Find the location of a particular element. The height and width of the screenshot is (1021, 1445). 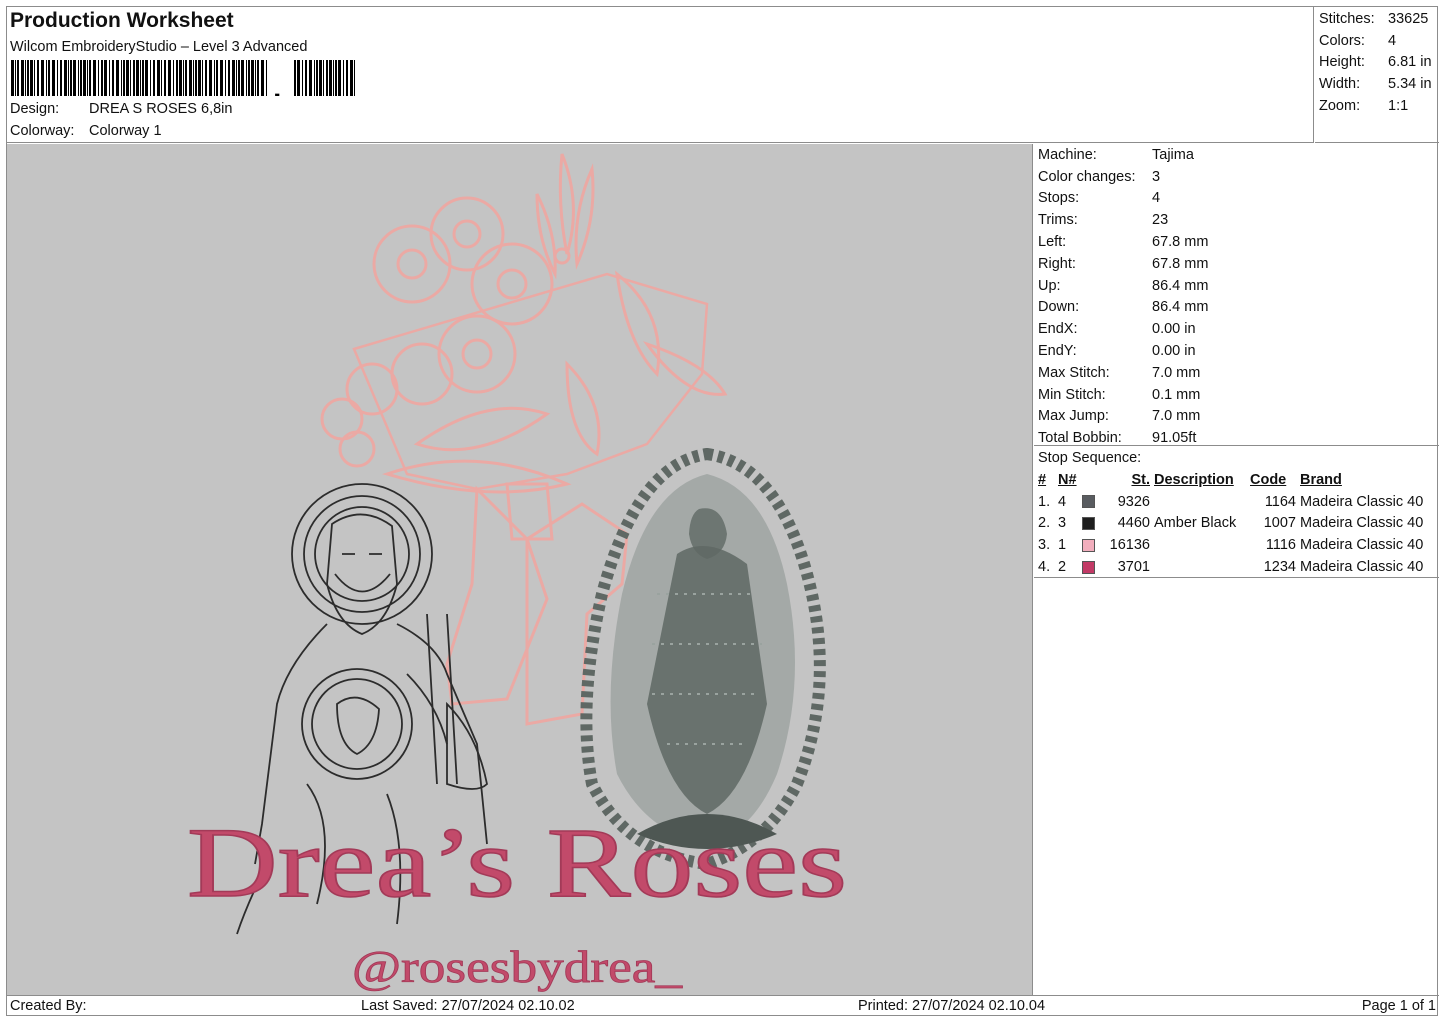

machine-info-value: 23 is located at coordinates (1160, 220).